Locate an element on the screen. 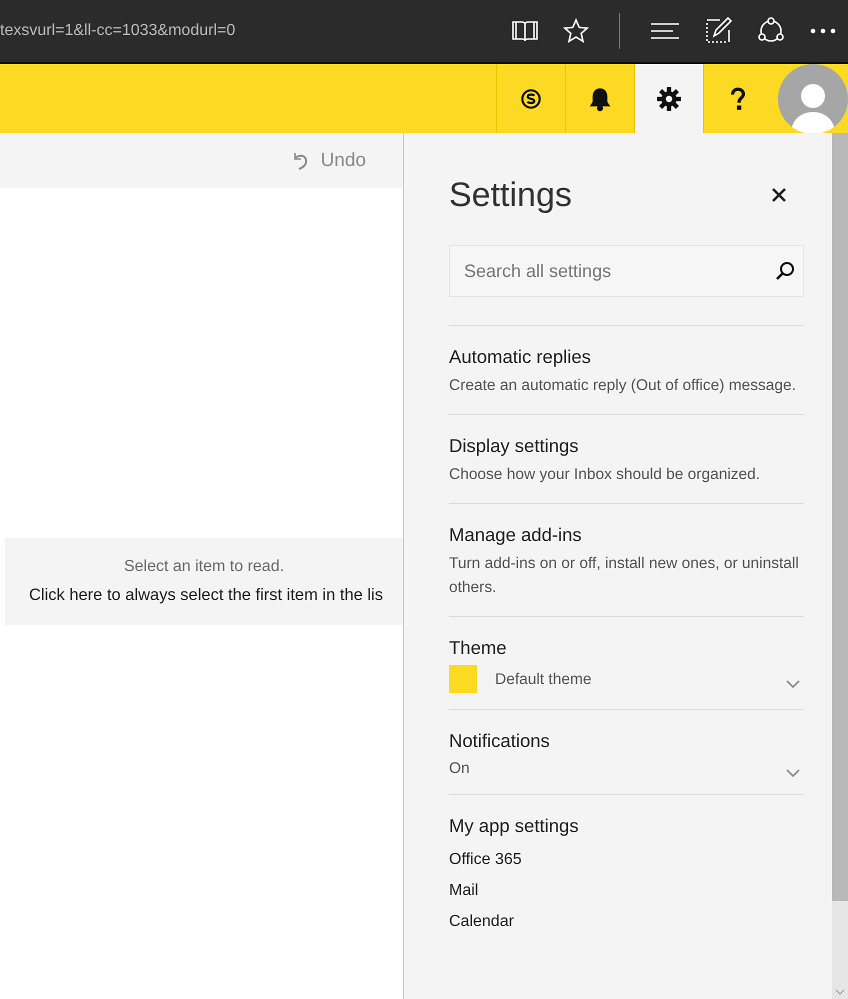  more-icon is located at coordinates (823, 31).